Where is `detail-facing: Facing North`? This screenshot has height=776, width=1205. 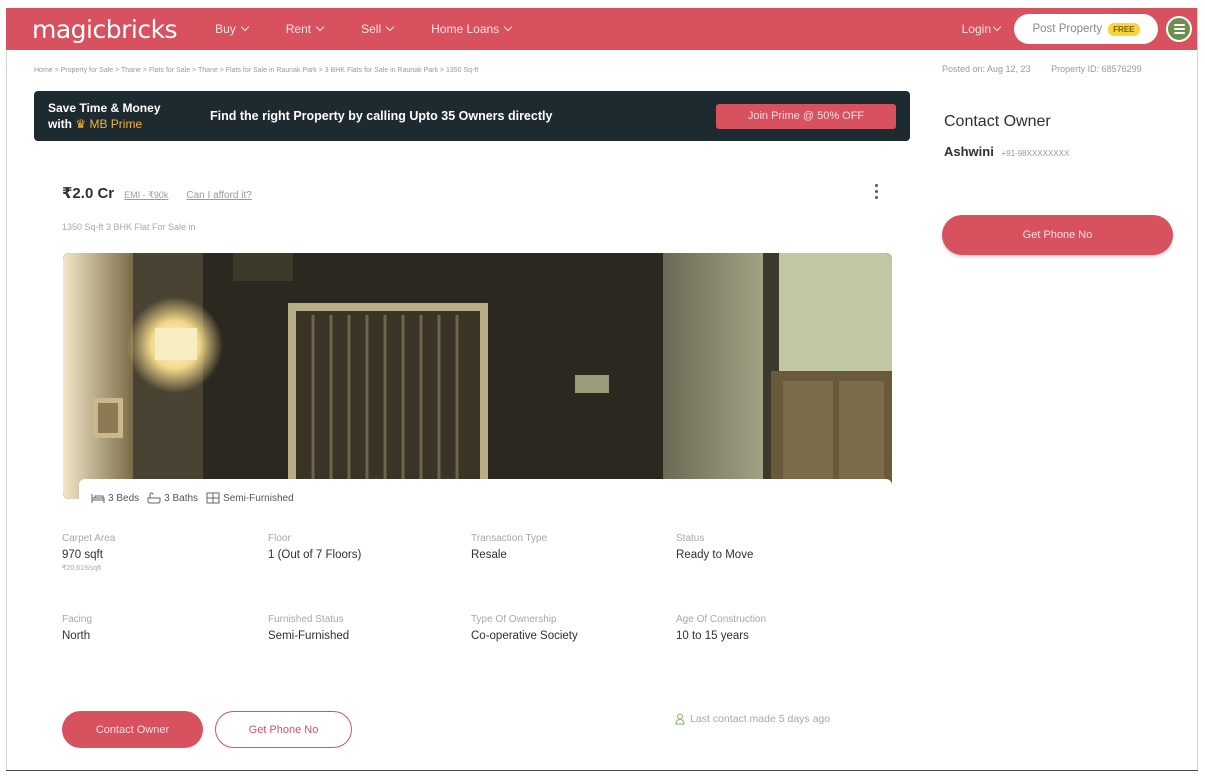 detail-facing: Facing North is located at coordinates (77, 628).